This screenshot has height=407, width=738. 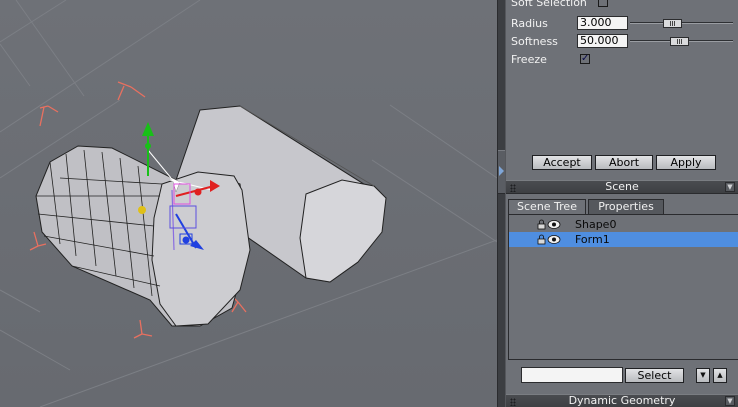 I want to click on abort-button: Abort, so click(x=624, y=162).